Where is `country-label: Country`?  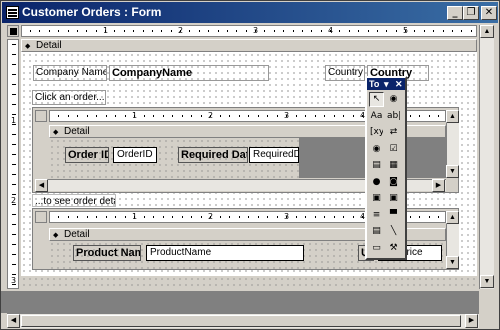
country-label: Country is located at coordinates (345, 73).